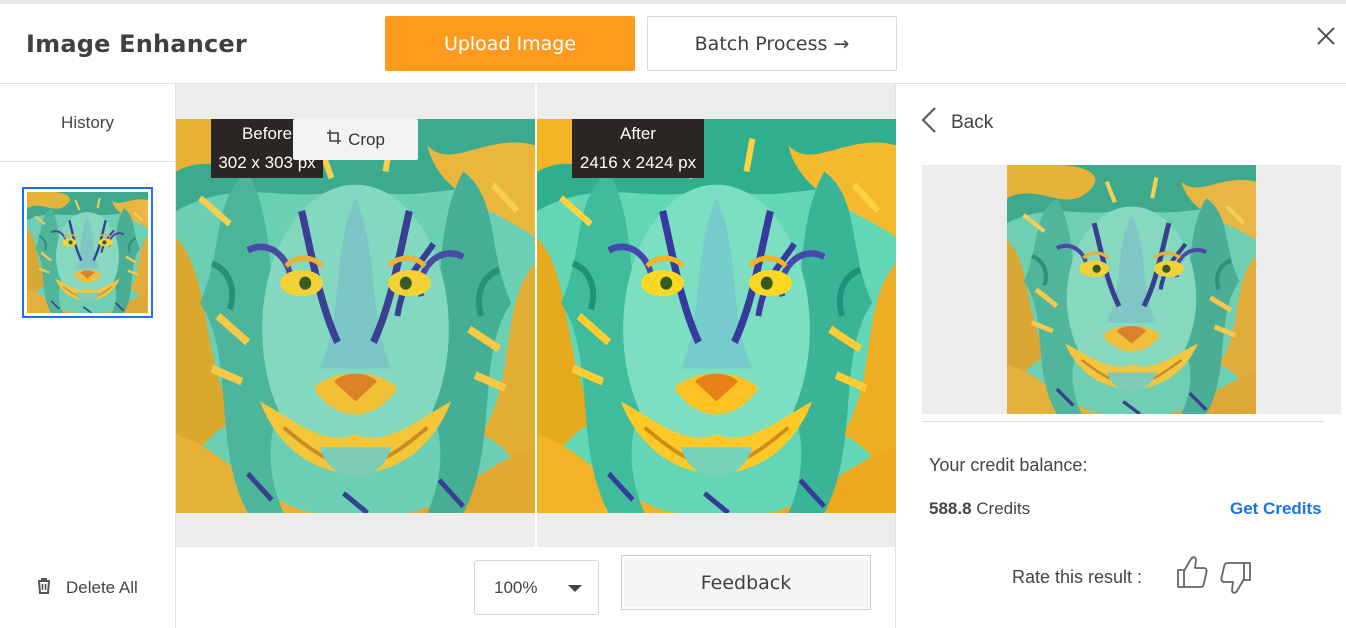 The width and height of the screenshot is (1346, 628). What do you see at coordinates (638, 162) in the screenshot?
I see `after-size: 2416 x 2424 px` at bounding box center [638, 162].